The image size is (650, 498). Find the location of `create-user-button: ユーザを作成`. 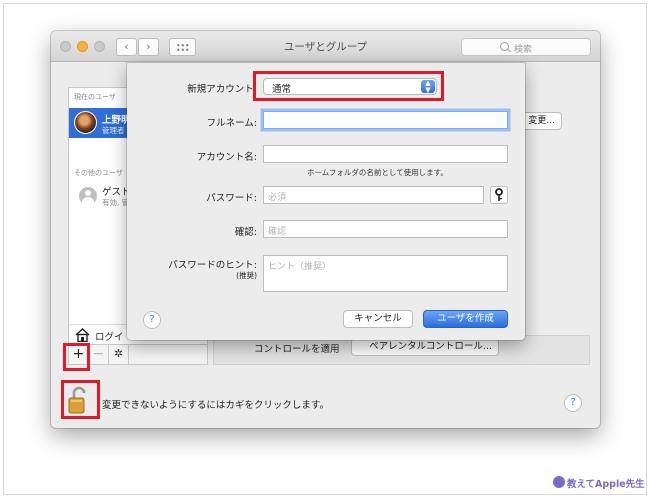

create-user-button: ユーザを作成 is located at coordinates (465, 319).